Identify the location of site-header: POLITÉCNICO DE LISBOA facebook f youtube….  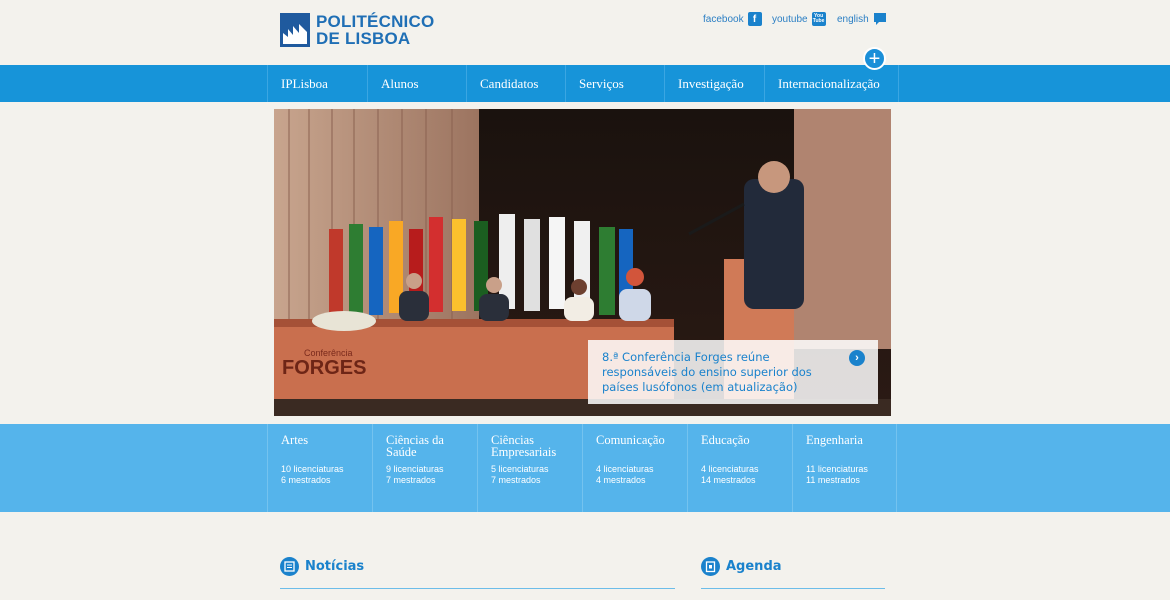
(585, 32).